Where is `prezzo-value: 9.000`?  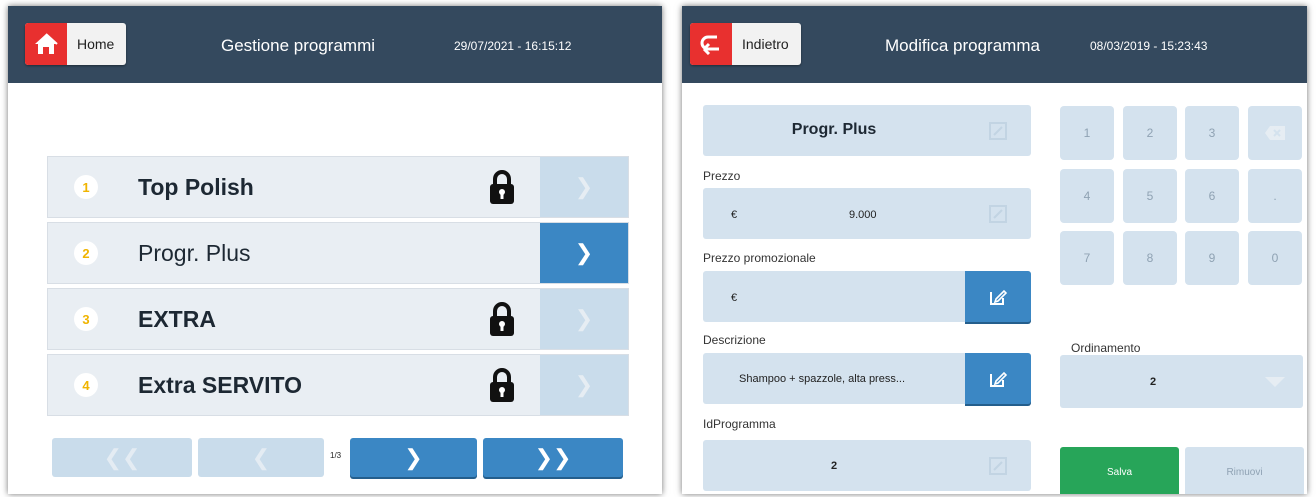 prezzo-value: 9.000 is located at coordinates (863, 215).